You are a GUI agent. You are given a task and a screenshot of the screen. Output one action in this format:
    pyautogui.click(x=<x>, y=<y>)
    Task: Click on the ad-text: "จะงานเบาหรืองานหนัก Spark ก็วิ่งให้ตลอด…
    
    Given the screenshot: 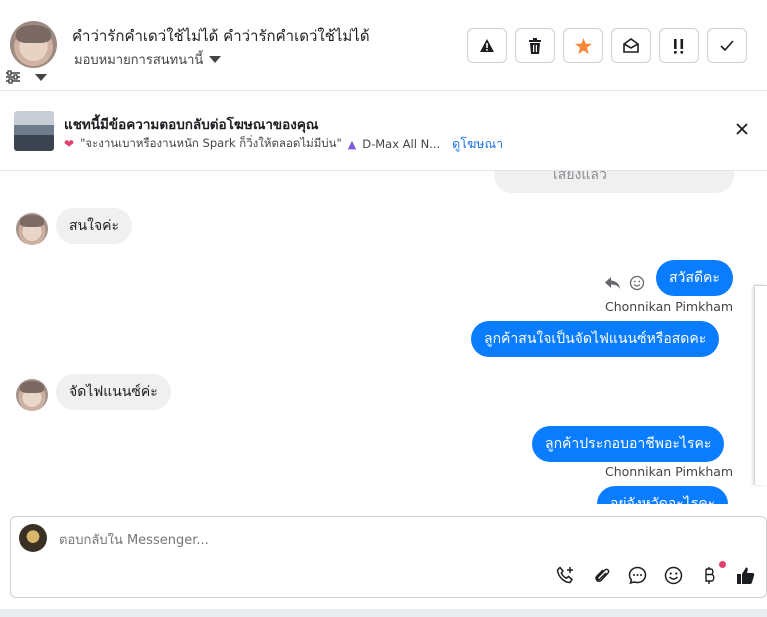 What is the action you would take?
    pyautogui.click(x=211, y=143)
    